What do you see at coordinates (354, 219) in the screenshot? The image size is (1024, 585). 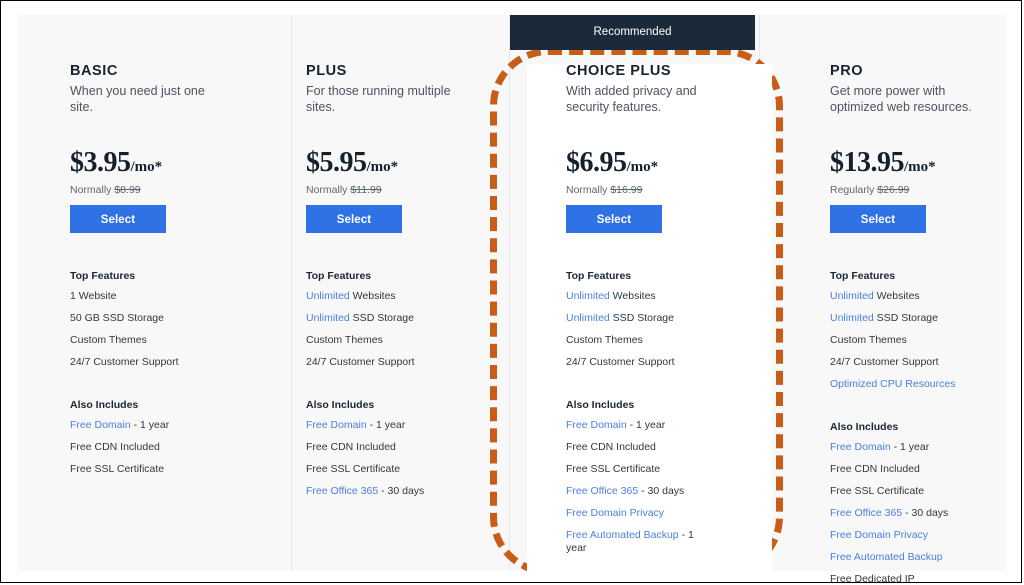 I see `select-button-plus: Select` at bounding box center [354, 219].